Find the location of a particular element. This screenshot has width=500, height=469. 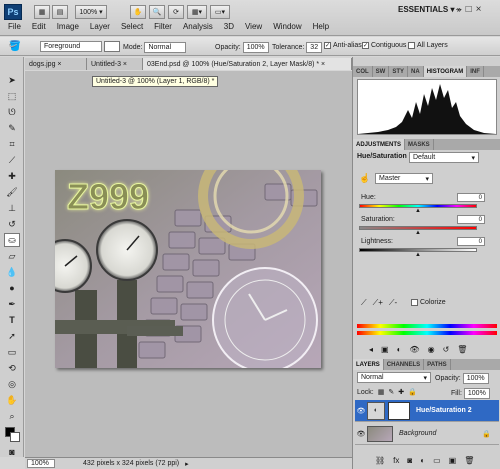

new-group-icon: ▭ is located at coordinates (437, 460).